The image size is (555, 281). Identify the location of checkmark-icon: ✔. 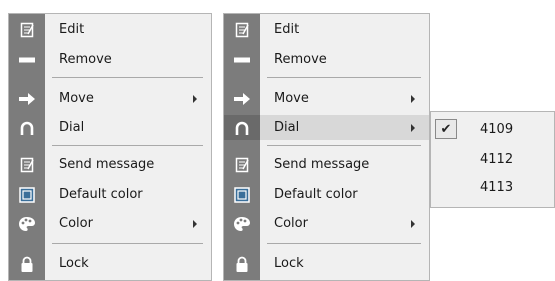
(446, 129).